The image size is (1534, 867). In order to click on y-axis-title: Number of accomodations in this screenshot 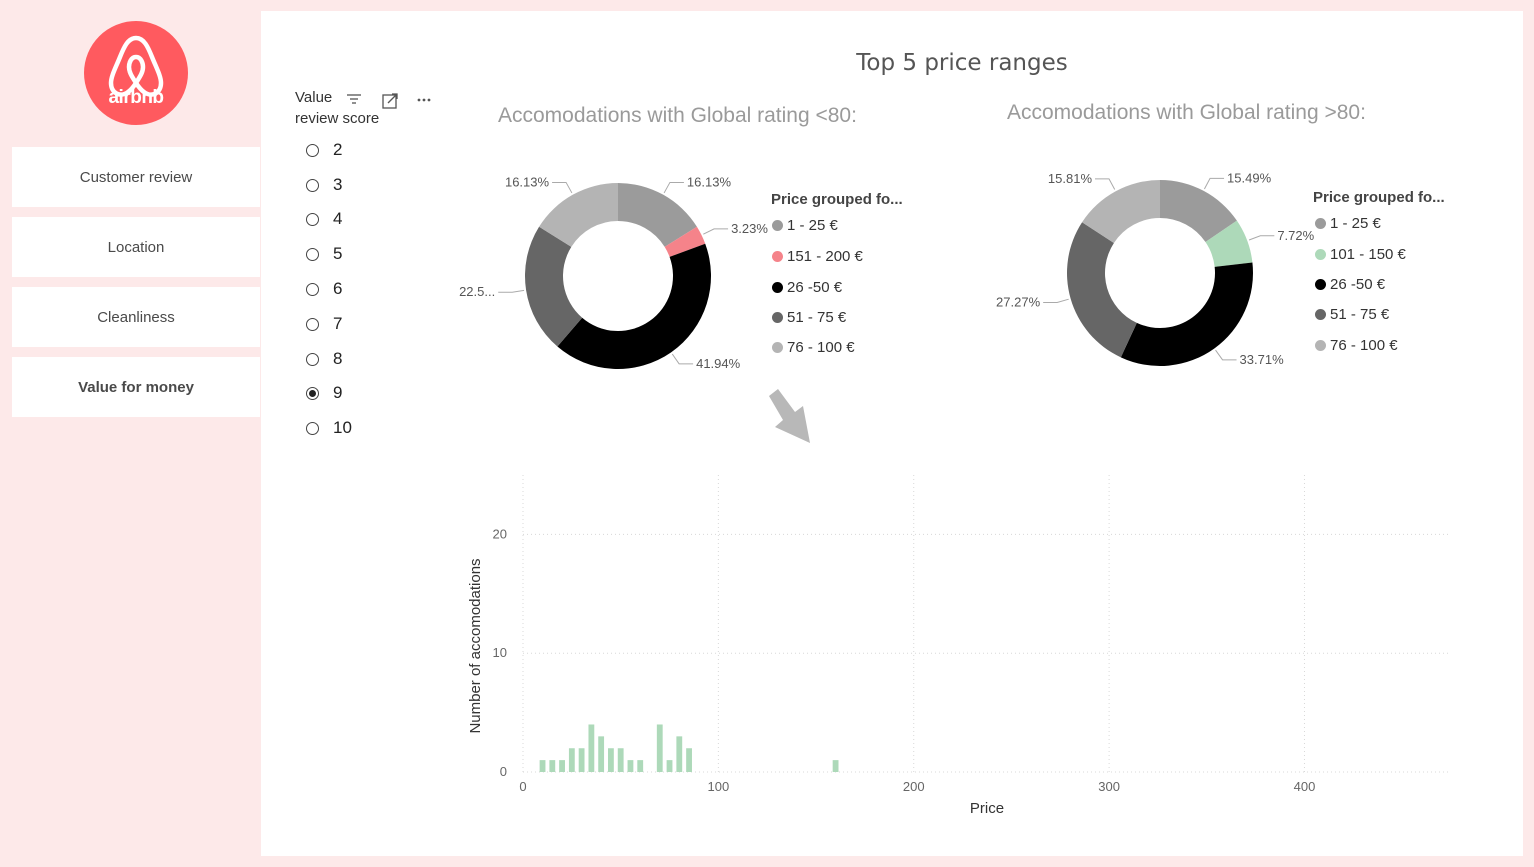, I will do `click(475, 645)`.